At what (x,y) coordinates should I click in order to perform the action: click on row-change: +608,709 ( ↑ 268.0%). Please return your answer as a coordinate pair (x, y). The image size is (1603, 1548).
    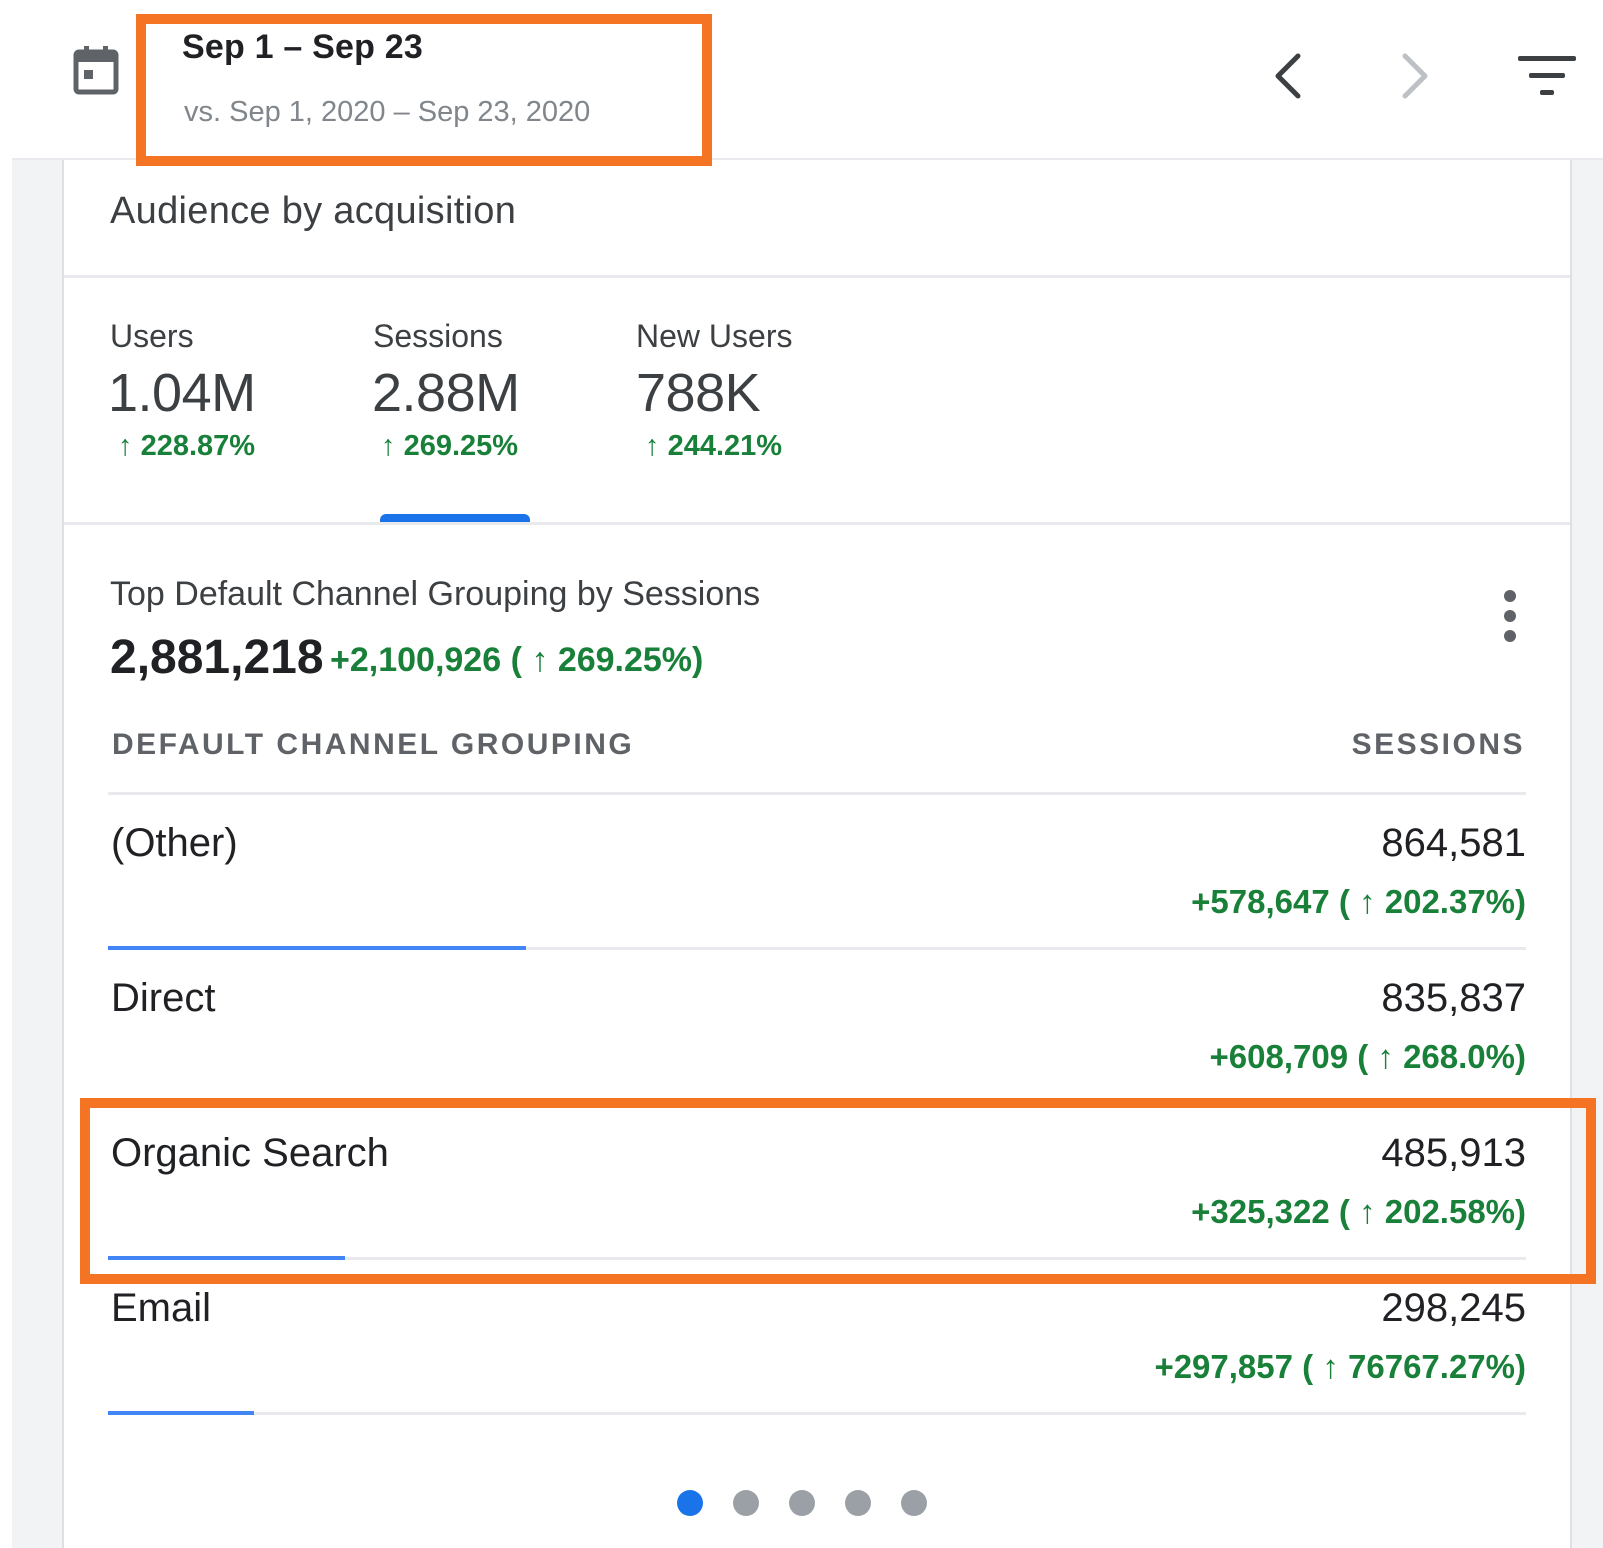
    Looking at the image, I should click on (1368, 1057).